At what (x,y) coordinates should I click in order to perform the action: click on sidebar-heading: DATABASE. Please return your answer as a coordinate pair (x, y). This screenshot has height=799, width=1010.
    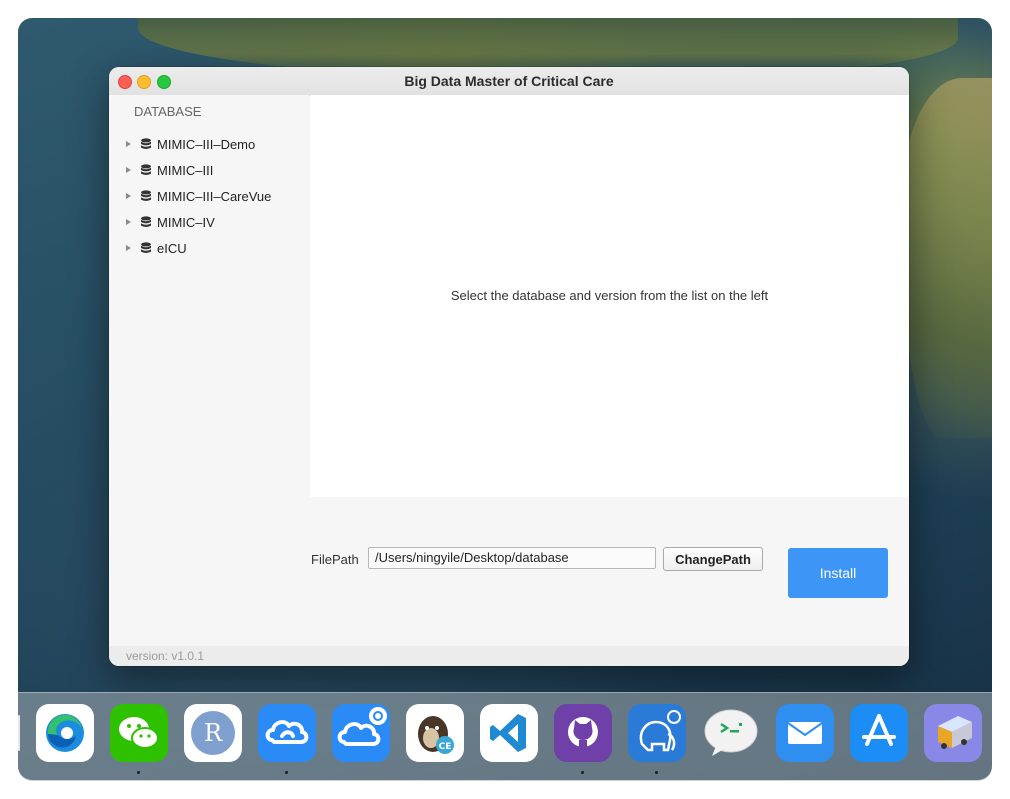
    Looking at the image, I should click on (168, 111).